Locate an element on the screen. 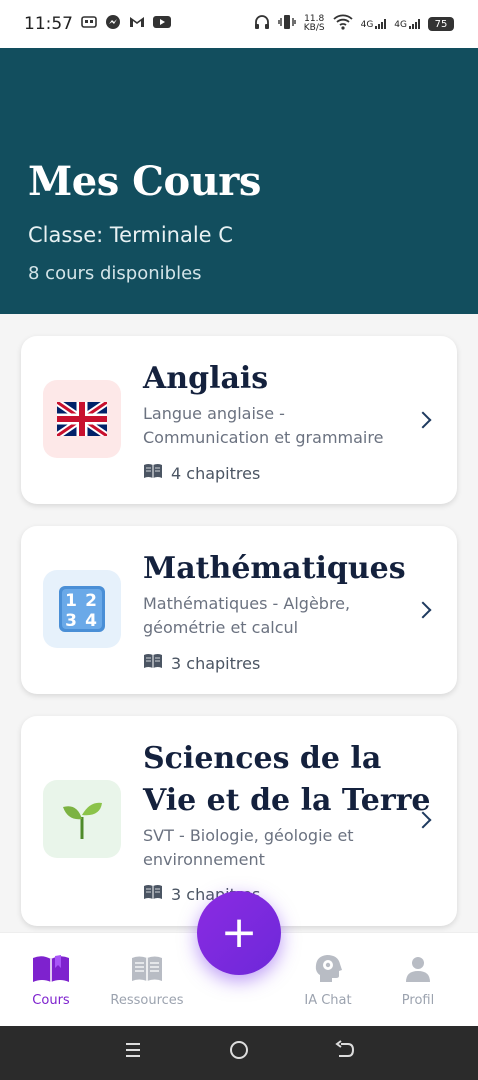 This screenshot has height=1080, width=478. home-button is located at coordinates (239, 1053).